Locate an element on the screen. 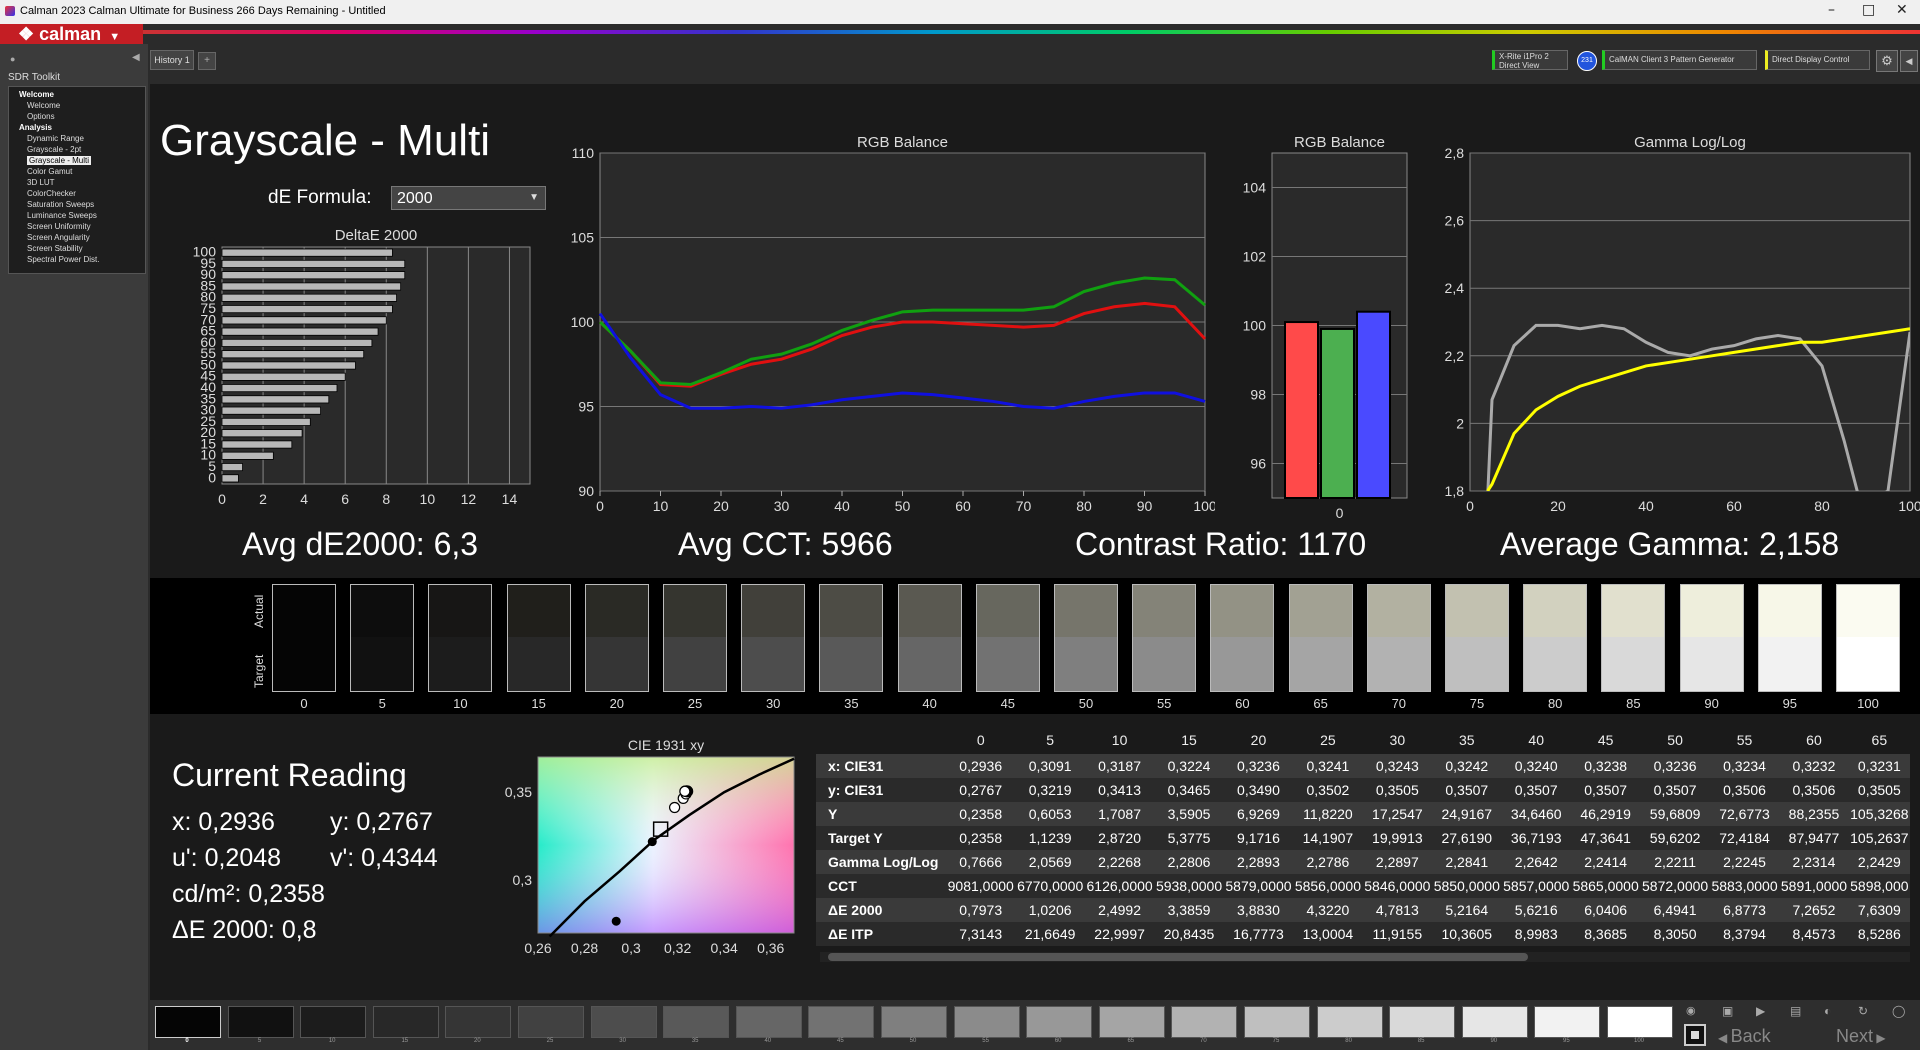 The width and height of the screenshot is (1920, 1050). toolbar-record-icon: ▣ is located at coordinates (1727, 1011).